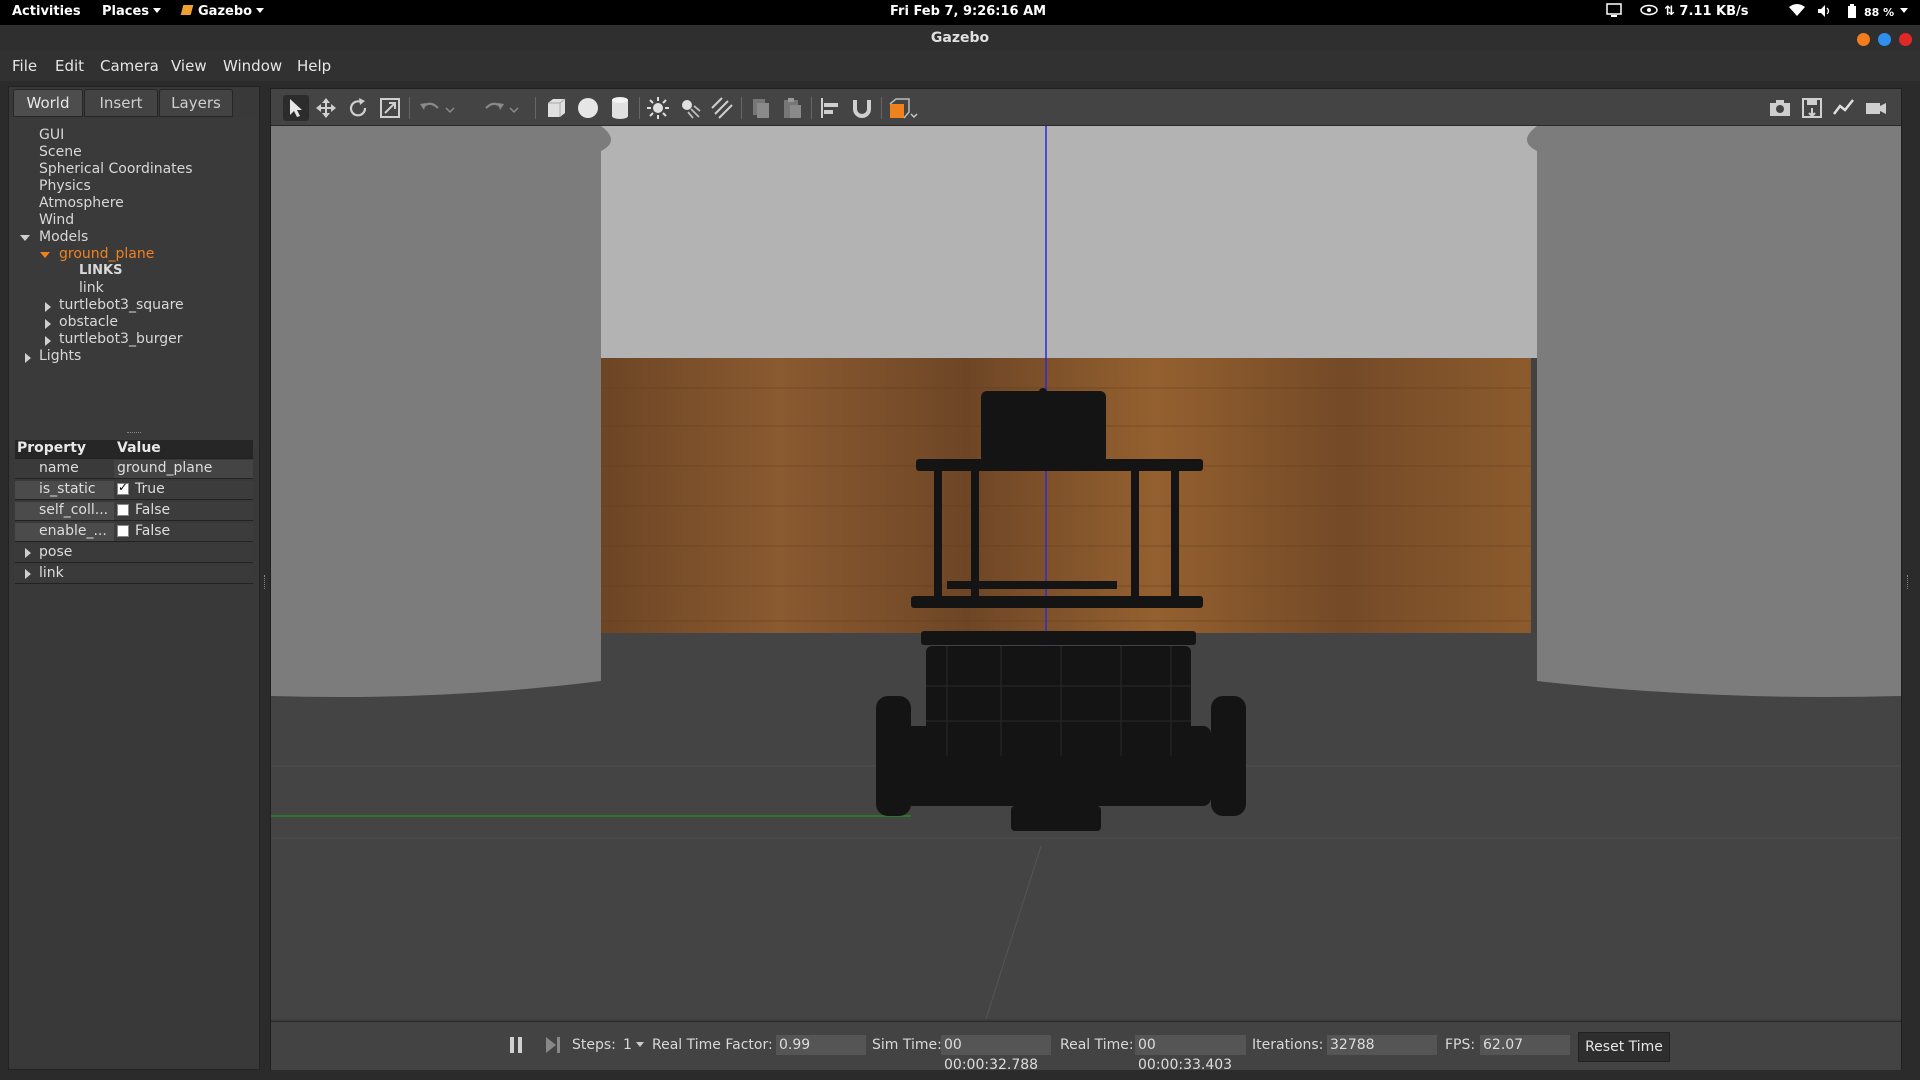  Describe the element at coordinates (792, 108) in the screenshot. I see `paste-button` at that location.